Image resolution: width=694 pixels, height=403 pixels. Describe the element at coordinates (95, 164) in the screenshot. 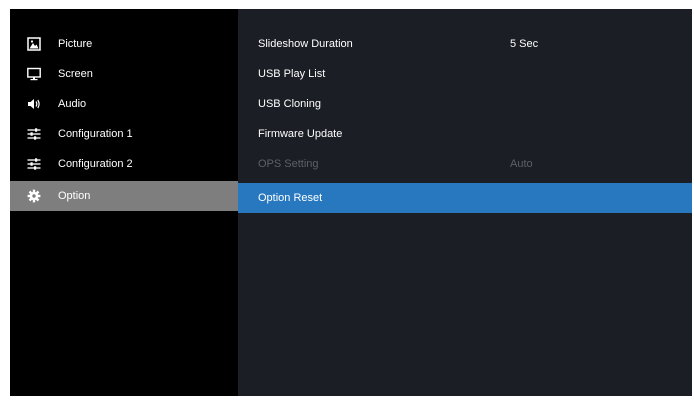

I see `sidebar-item-label: Configuration 2` at that location.